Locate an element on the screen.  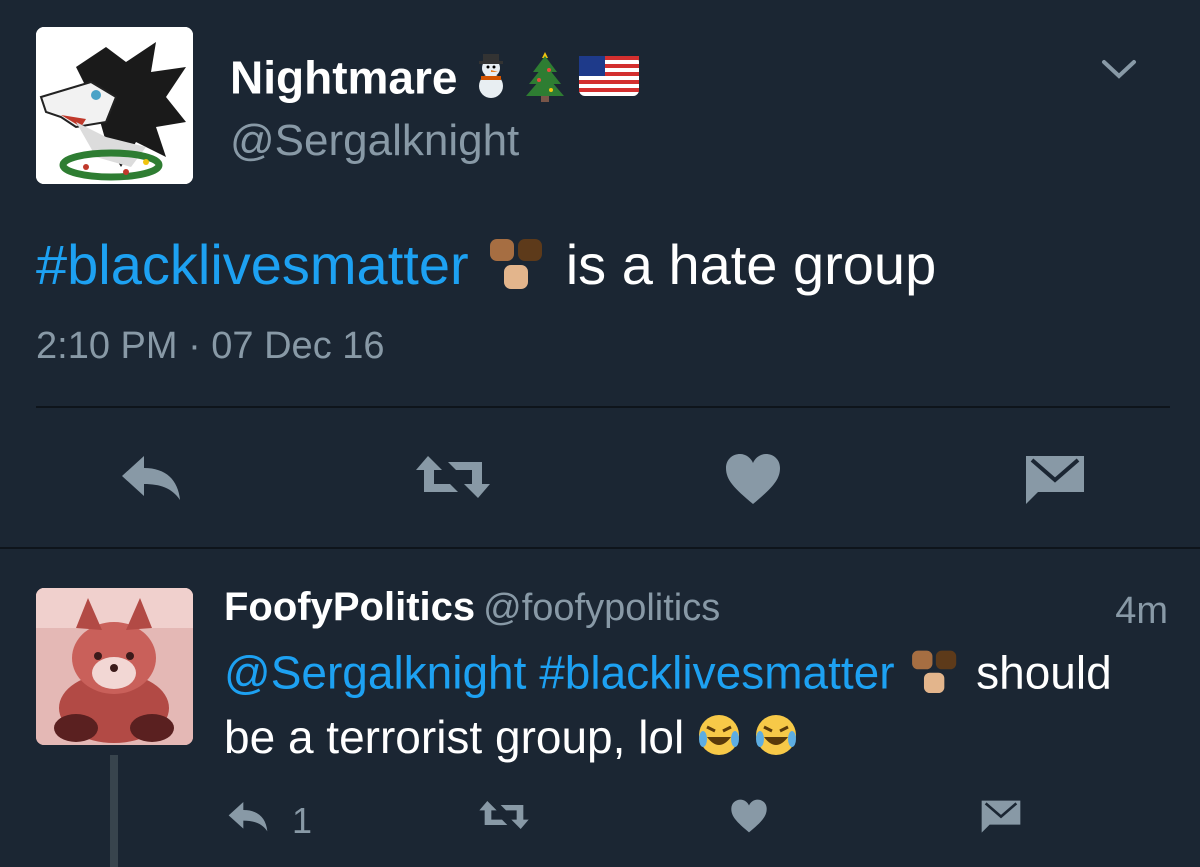
reply-body-text: should is located at coordinates (1044, 672).